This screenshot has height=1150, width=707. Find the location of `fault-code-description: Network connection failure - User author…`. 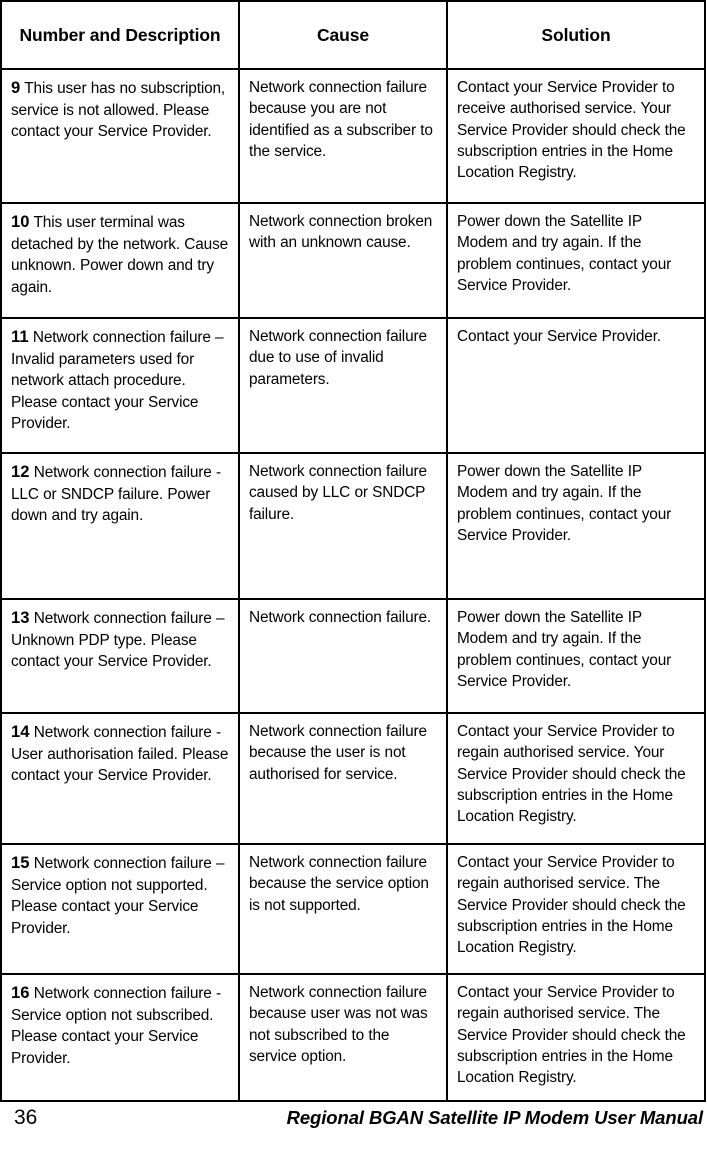

fault-code-description: Network connection failure - User author… is located at coordinates (120, 754).